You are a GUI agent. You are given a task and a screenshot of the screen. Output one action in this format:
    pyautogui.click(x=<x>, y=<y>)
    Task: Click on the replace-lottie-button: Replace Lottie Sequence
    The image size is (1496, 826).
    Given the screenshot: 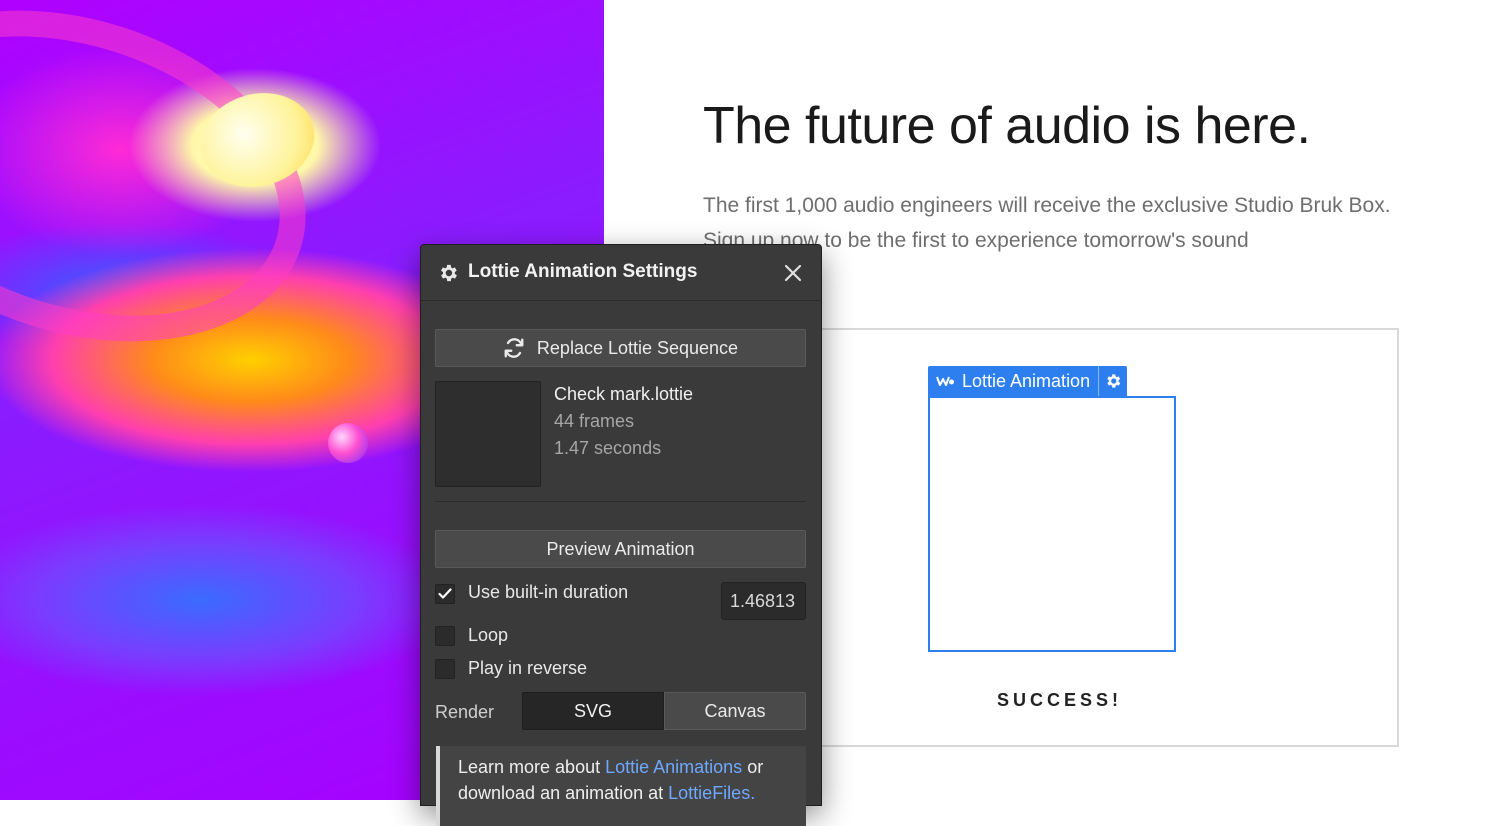 What is the action you would take?
    pyautogui.click(x=620, y=348)
    